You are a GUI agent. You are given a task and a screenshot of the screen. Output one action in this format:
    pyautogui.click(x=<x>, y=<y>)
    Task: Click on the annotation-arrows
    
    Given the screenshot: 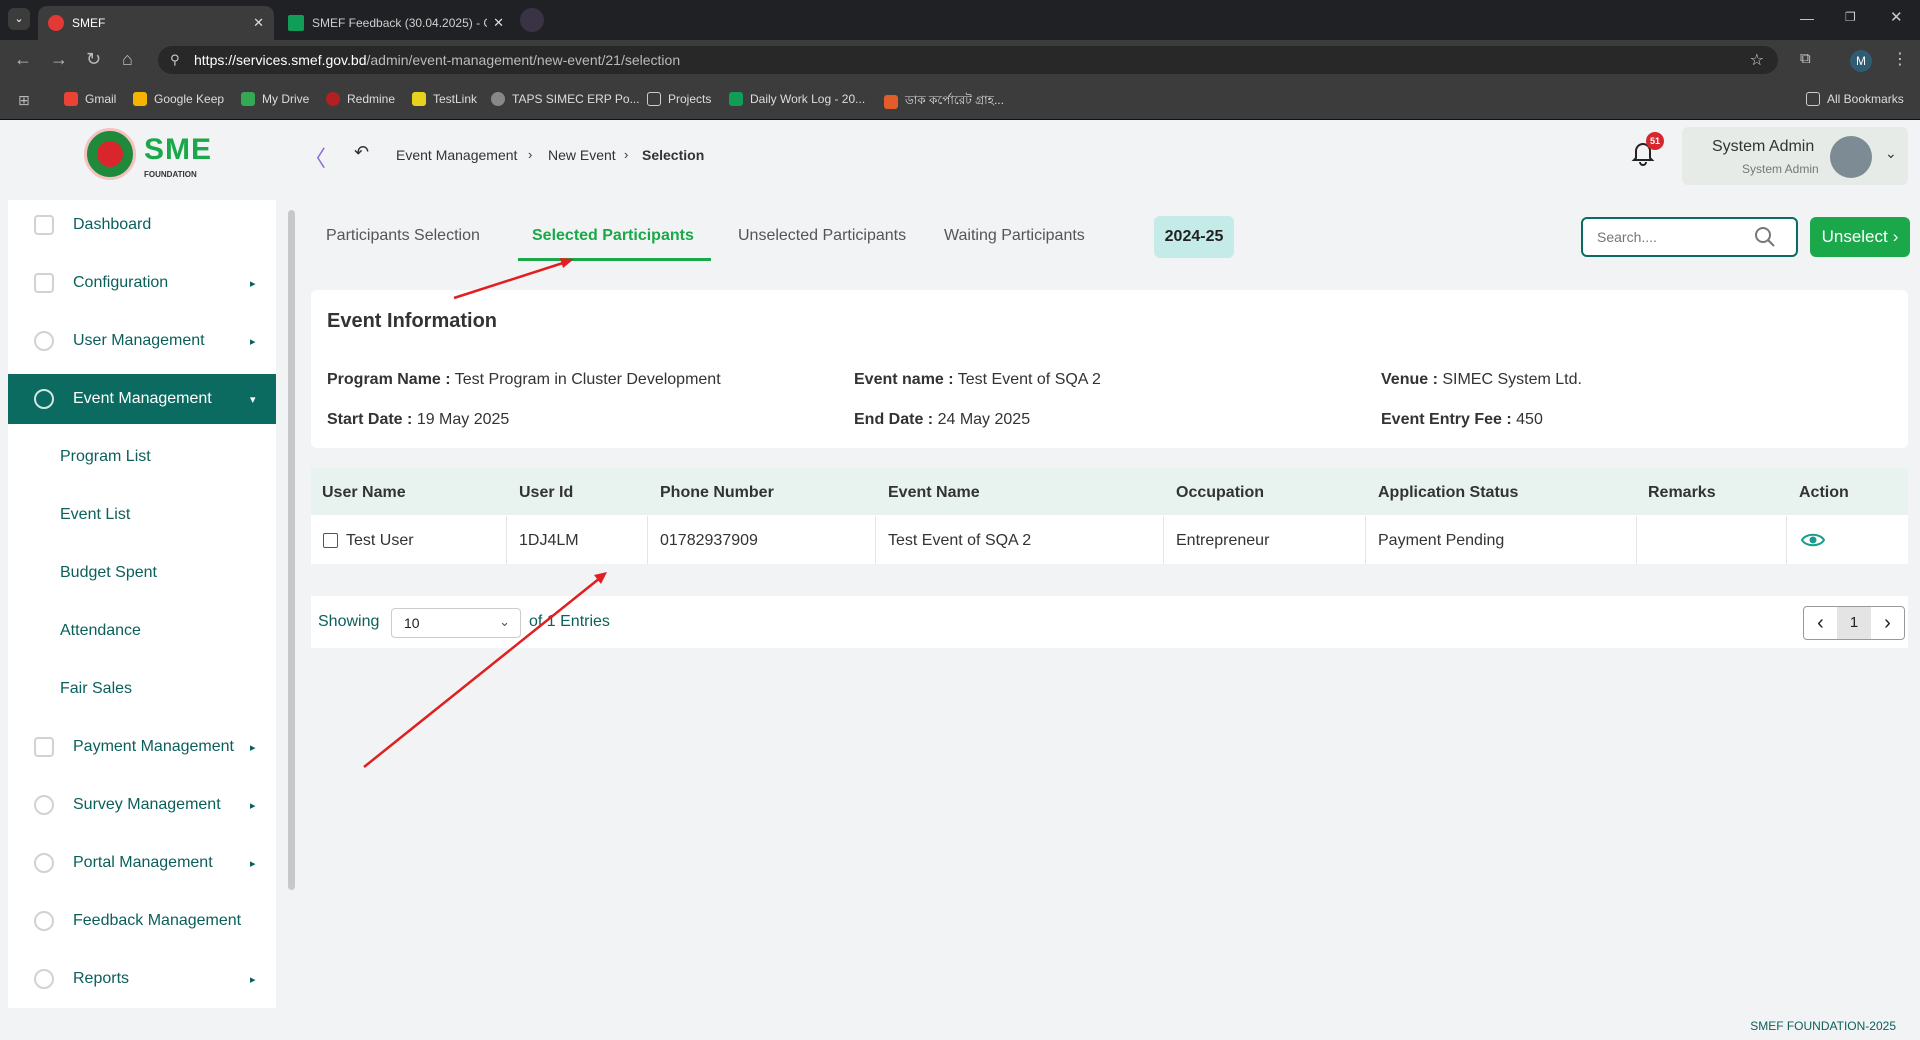 What is the action you would take?
    pyautogui.click(x=485, y=513)
    